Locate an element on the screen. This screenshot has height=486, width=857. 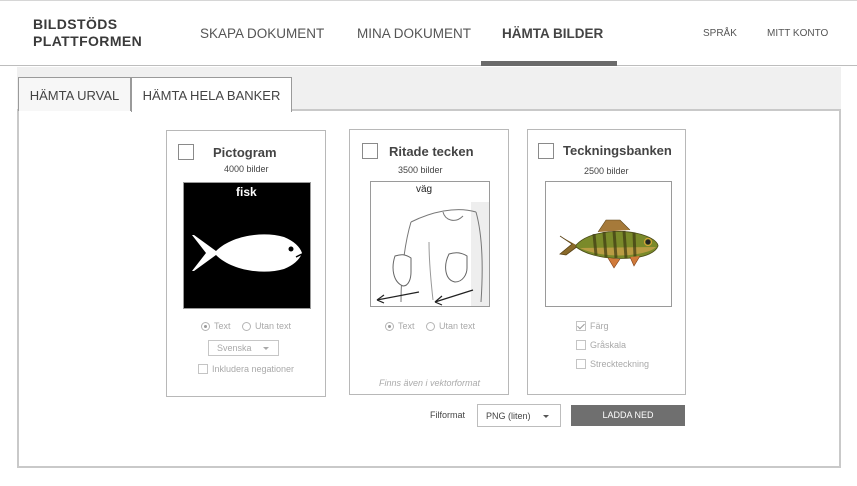
sign-drawing-icon is located at coordinates (432, 254).